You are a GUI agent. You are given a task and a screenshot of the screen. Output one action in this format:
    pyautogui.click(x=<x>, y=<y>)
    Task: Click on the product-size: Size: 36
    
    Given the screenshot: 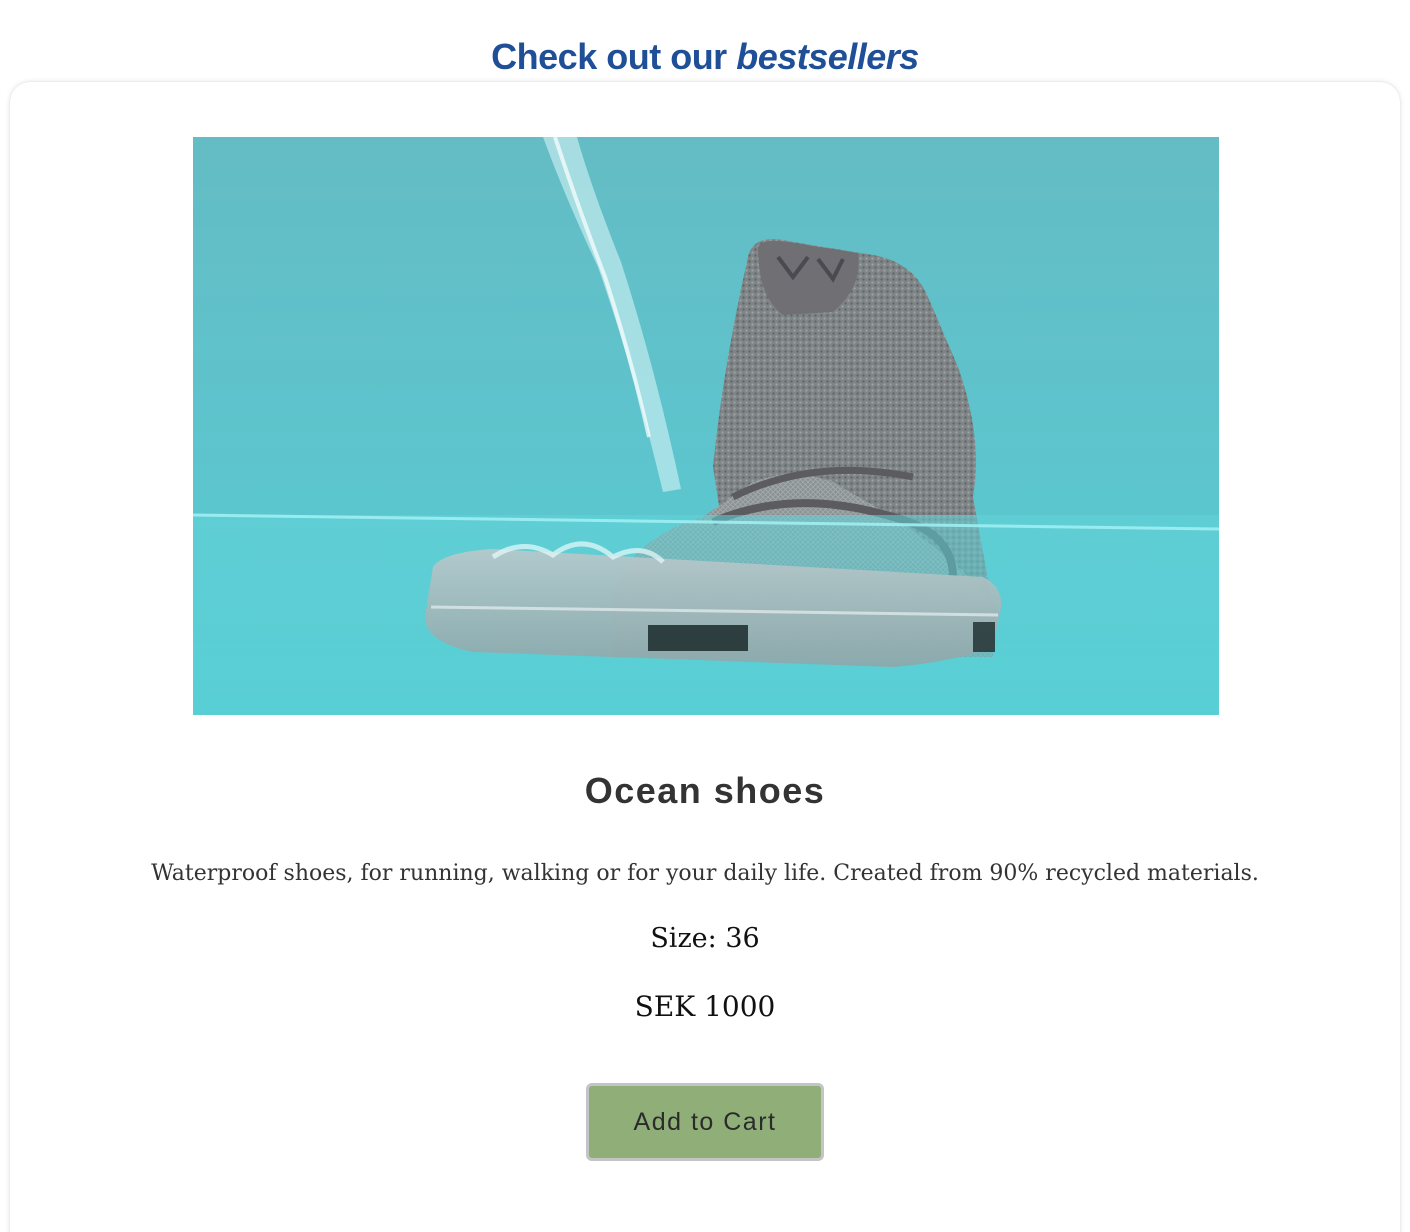 What is the action you would take?
    pyautogui.click(x=705, y=938)
    